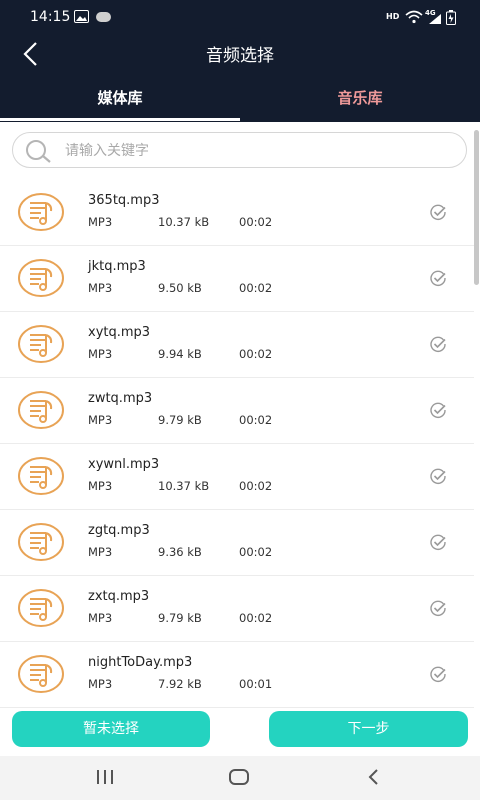  I want to click on file-row: 365tq.mp3 MP3 10.37 kB 00:02, so click(237, 213).